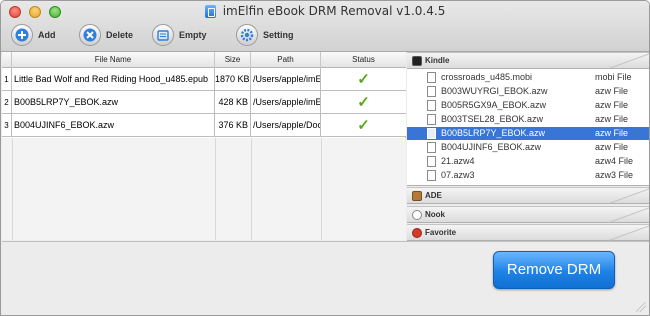 This screenshot has width=650, height=316. I want to click on remove-drm-button: Remove DRM, so click(554, 270).